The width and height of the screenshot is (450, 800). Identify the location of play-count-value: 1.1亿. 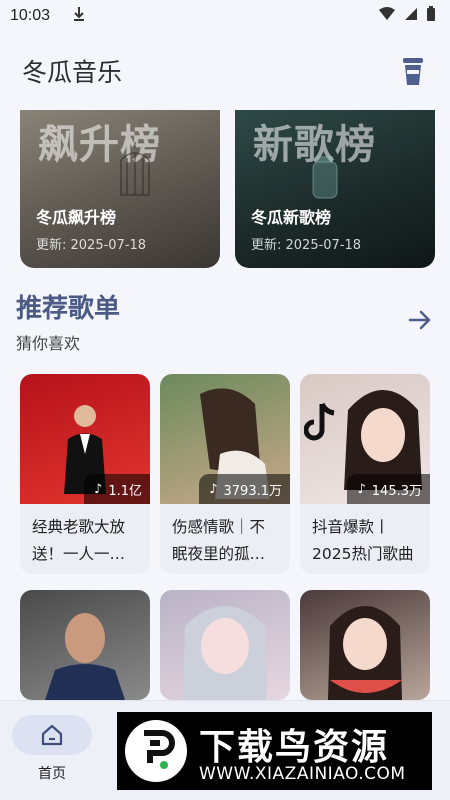
(125, 491).